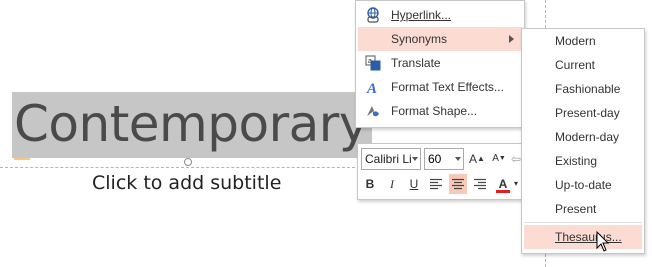  What do you see at coordinates (188, 162) in the screenshot?
I see `resize-handle` at bounding box center [188, 162].